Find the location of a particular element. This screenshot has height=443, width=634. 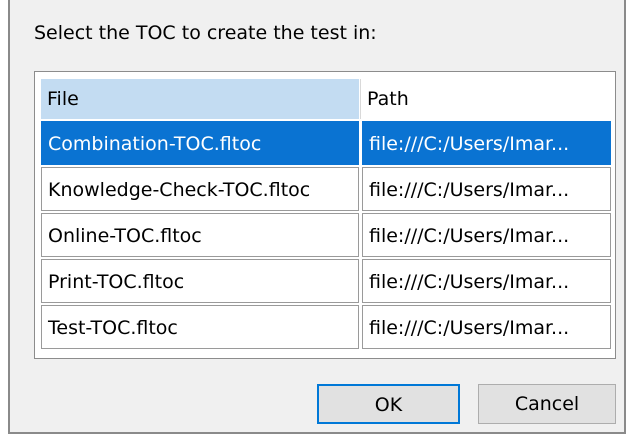

row-file-cell: Knowledge-Check-TOC.fltoc is located at coordinates (200, 189).